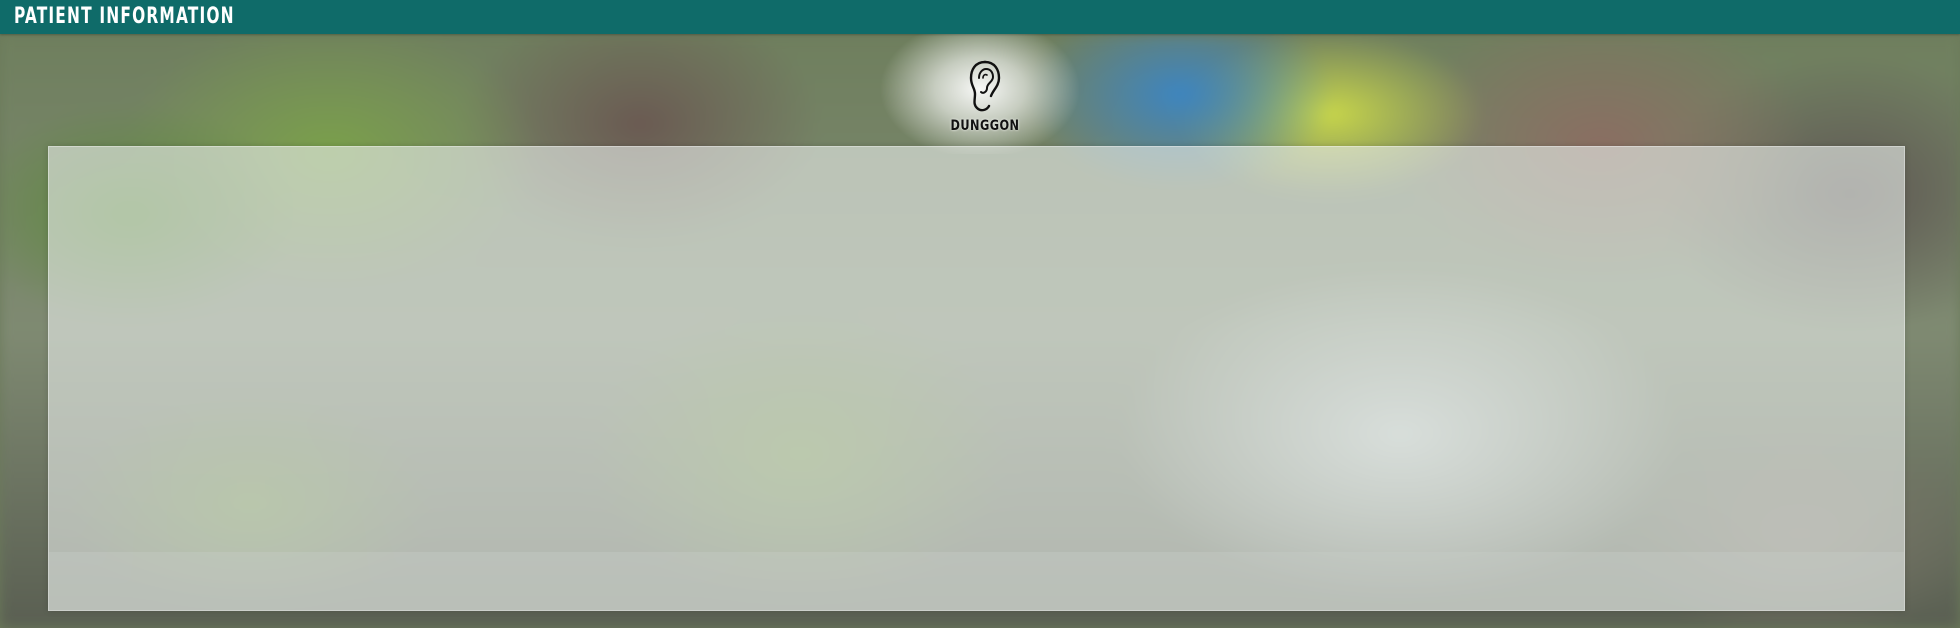 The height and width of the screenshot is (628, 1960). I want to click on ear-icon, so click(985, 86).